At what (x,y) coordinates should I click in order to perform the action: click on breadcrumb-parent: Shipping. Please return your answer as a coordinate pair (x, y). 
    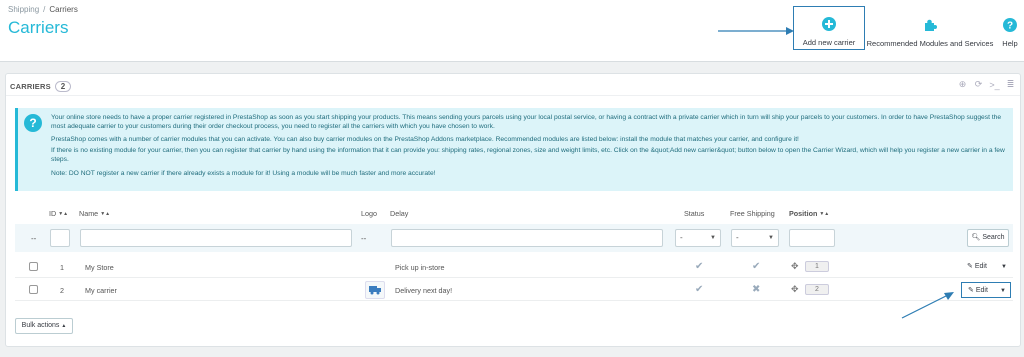
    Looking at the image, I should click on (23, 9).